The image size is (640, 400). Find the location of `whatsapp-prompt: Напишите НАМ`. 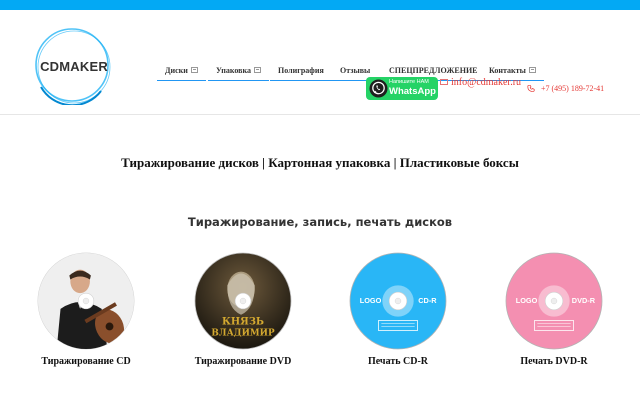

whatsapp-prompt: Напишите НАМ is located at coordinates (409, 82).